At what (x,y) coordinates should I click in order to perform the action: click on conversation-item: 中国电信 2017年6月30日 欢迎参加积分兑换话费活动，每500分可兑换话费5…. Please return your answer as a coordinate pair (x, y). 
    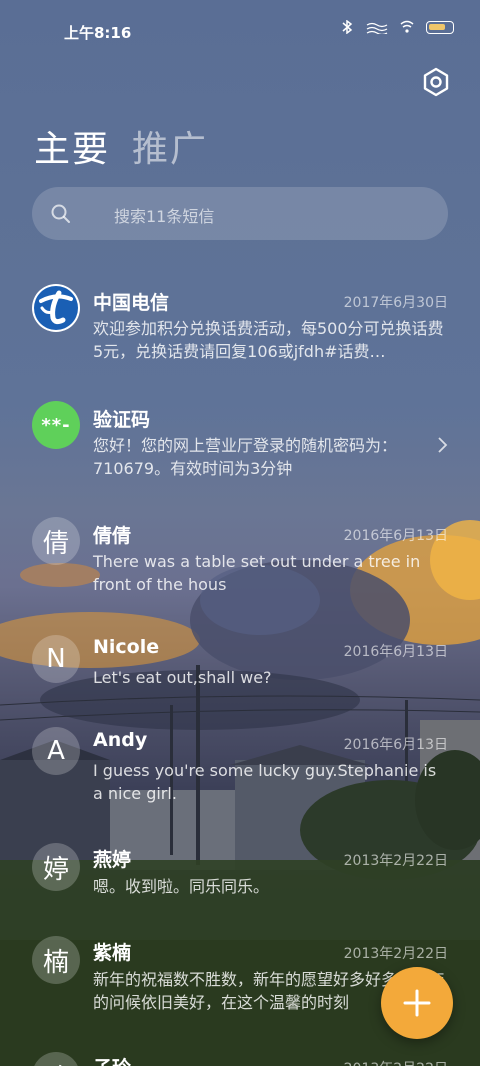
    Looking at the image, I should click on (240, 327).